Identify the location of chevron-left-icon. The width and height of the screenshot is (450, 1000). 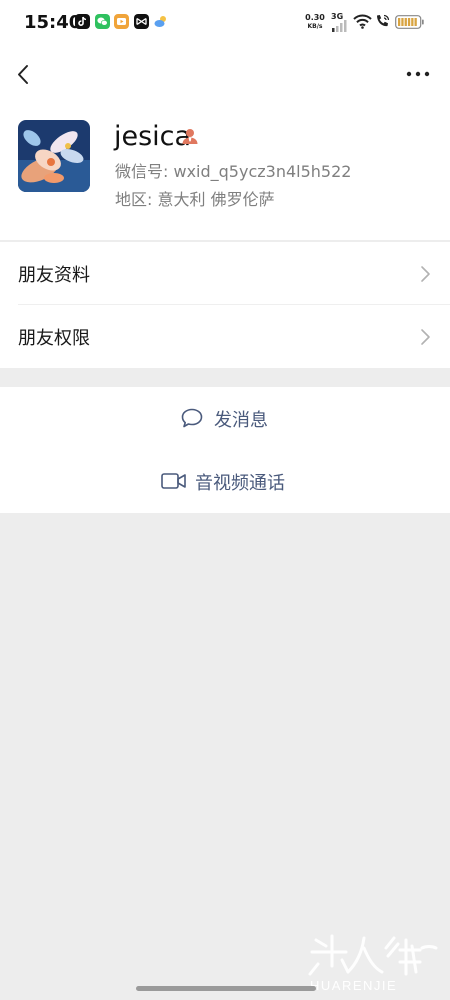
(23, 74).